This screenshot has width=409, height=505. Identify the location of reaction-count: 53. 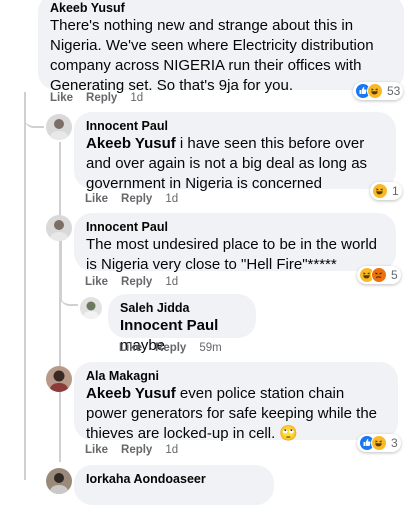
(394, 91).